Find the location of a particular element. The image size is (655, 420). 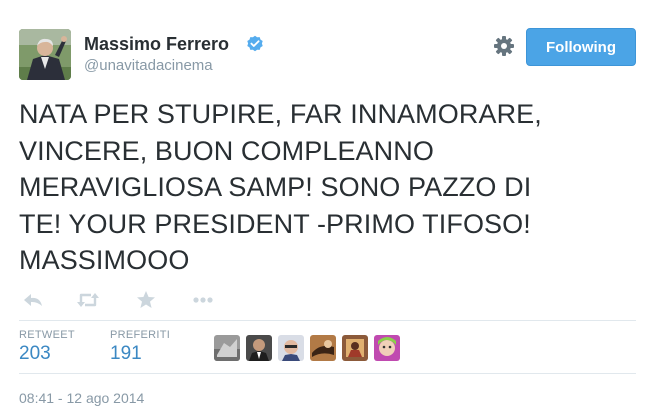

tweet-line: NATA PER STUPIRE, FAR INNAMORARE, is located at coordinates (280, 114).